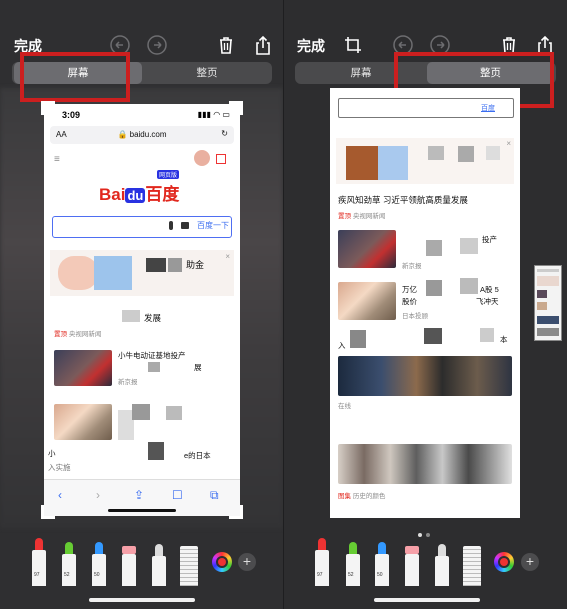  Describe the element at coordinates (152, 355) in the screenshot. I see `news-title: 小牛电动证基地投产` at that location.